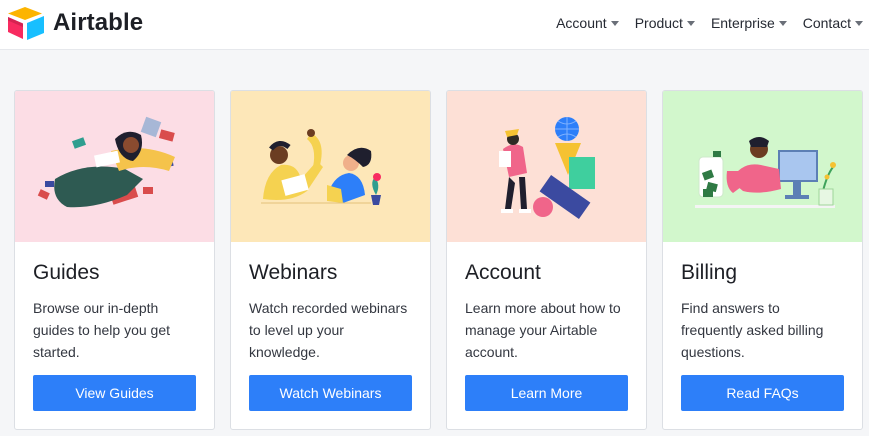 Image resolution: width=869 pixels, height=436 pixels. Describe the element at coordinates (762, 166) in the screenshot. I see `billing-illustration` at that location.